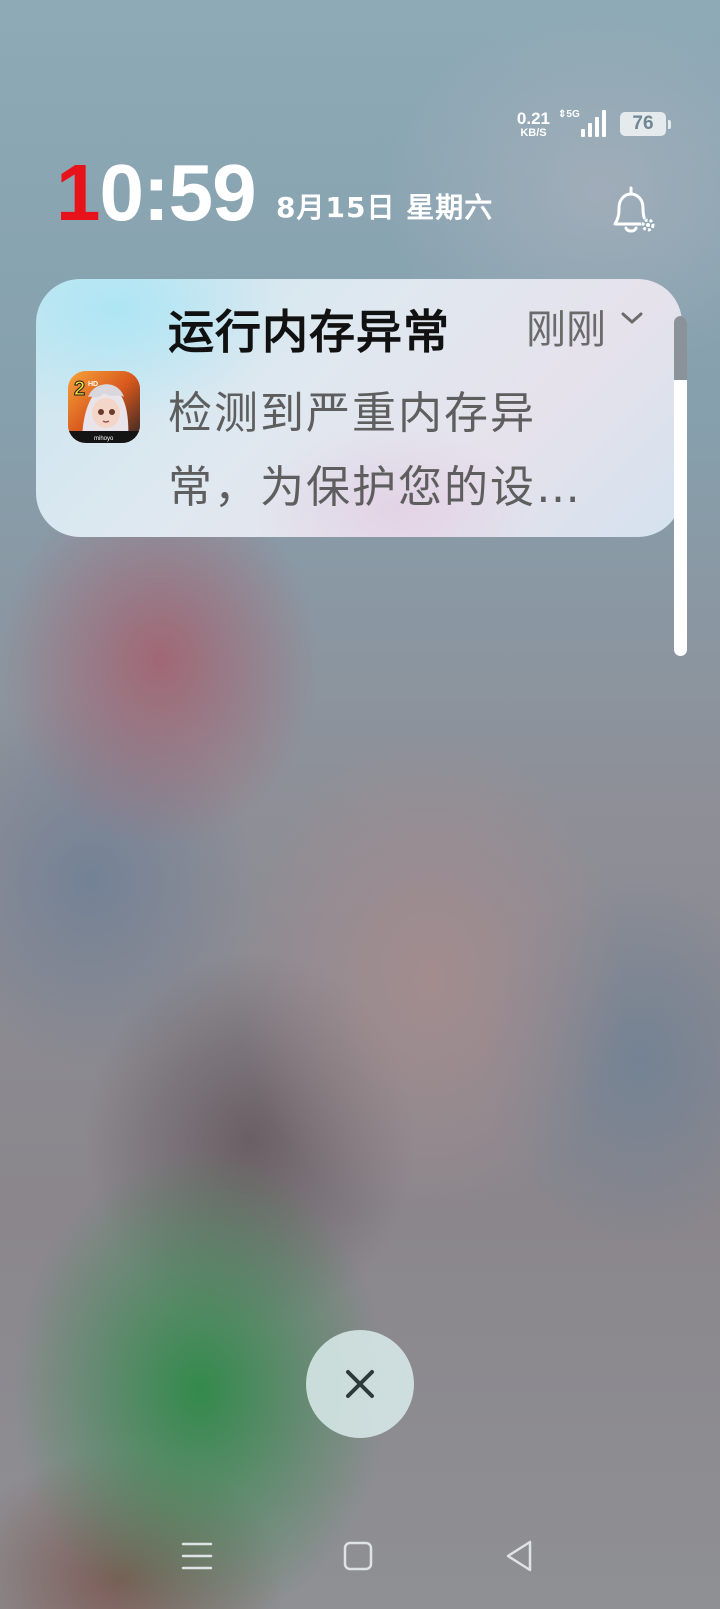 This screenshot has height=1609, width=720. I want to click on close-icon, so click(360, 1384).